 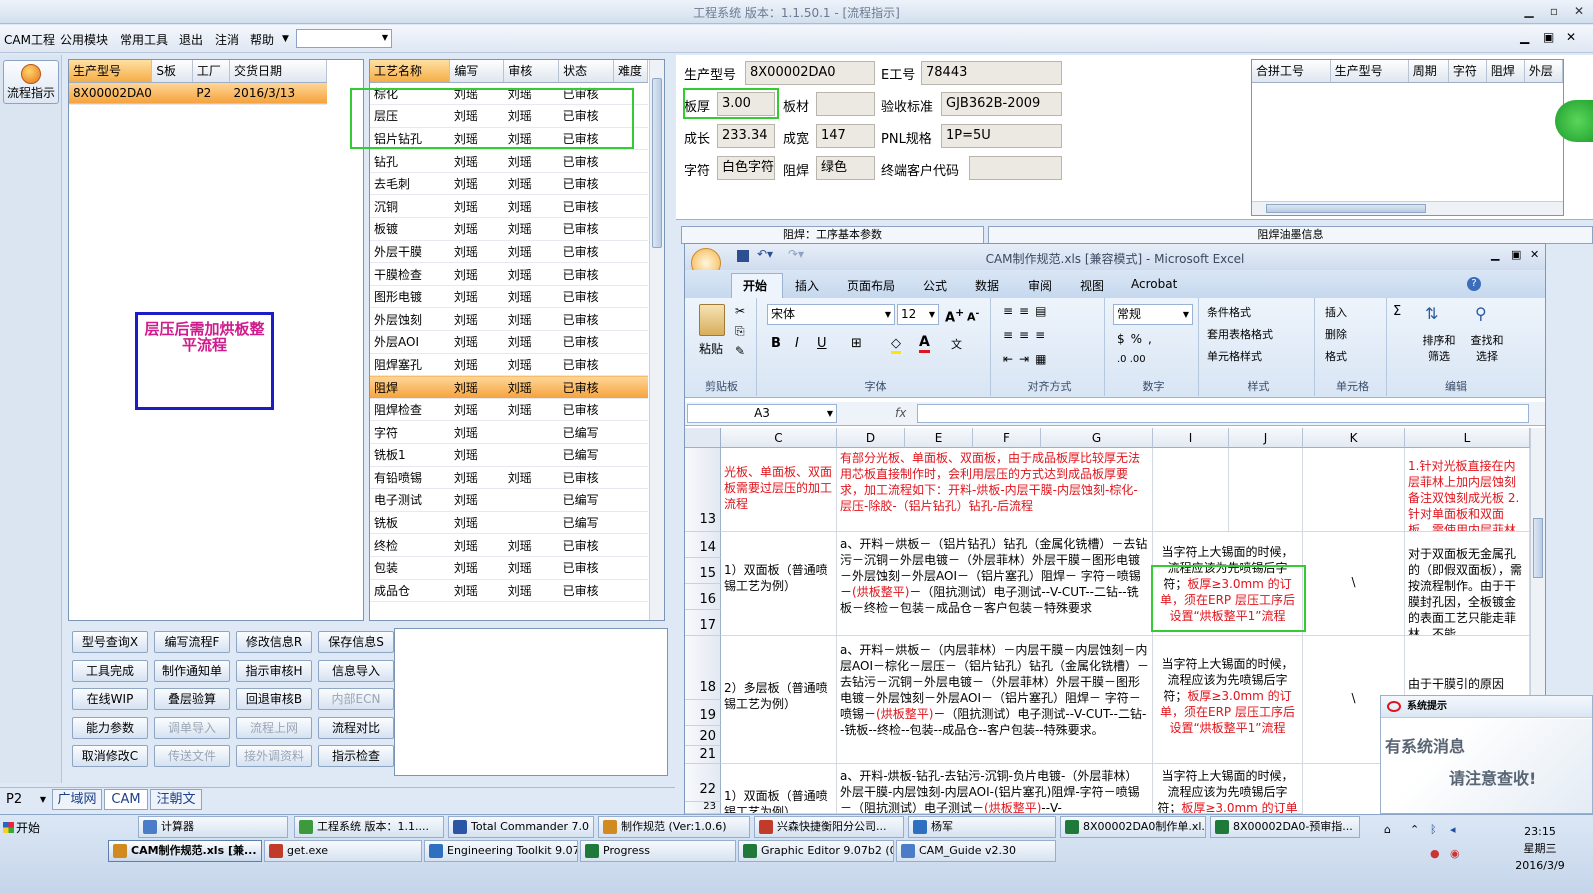 I want to click on action-button: 指示检查, so click(x=356, y=756).